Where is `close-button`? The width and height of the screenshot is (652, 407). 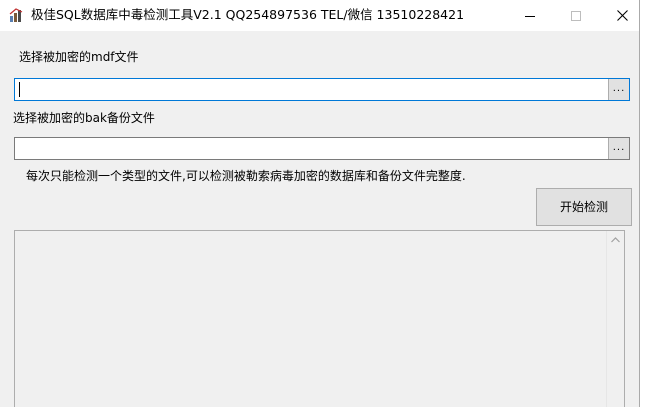
close-button is located at coordinates (622, 15).